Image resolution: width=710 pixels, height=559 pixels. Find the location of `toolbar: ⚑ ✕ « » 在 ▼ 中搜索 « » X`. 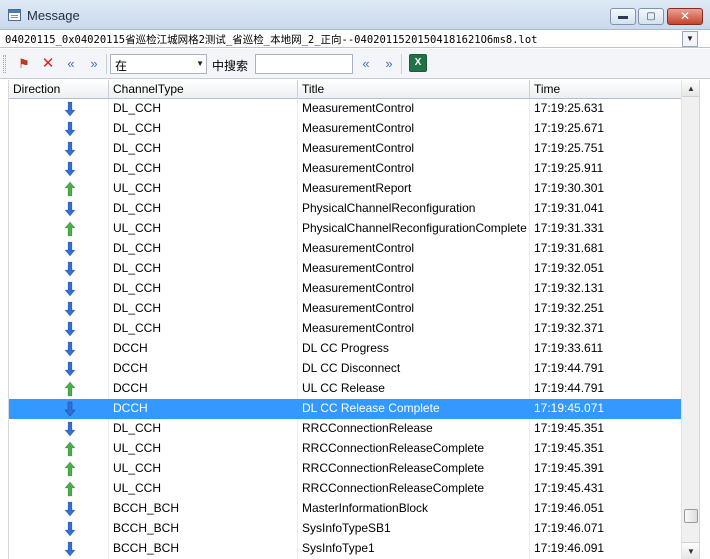

toolbar: ⚑ ✕ « » 在 ▼ 中搜索 « » X is located at coordinates (355, 64).